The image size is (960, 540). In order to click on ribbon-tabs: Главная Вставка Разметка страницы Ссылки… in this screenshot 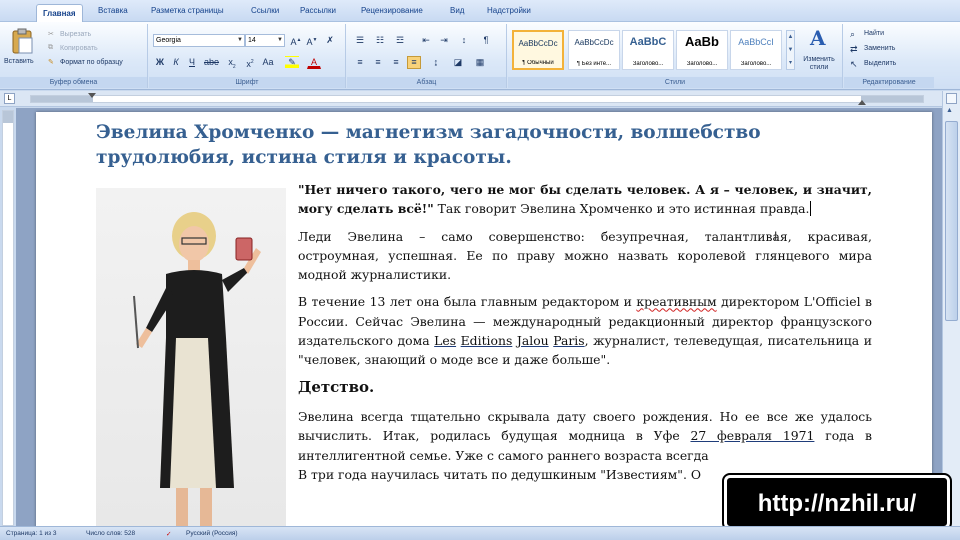, I will do `click(480, 11)`.